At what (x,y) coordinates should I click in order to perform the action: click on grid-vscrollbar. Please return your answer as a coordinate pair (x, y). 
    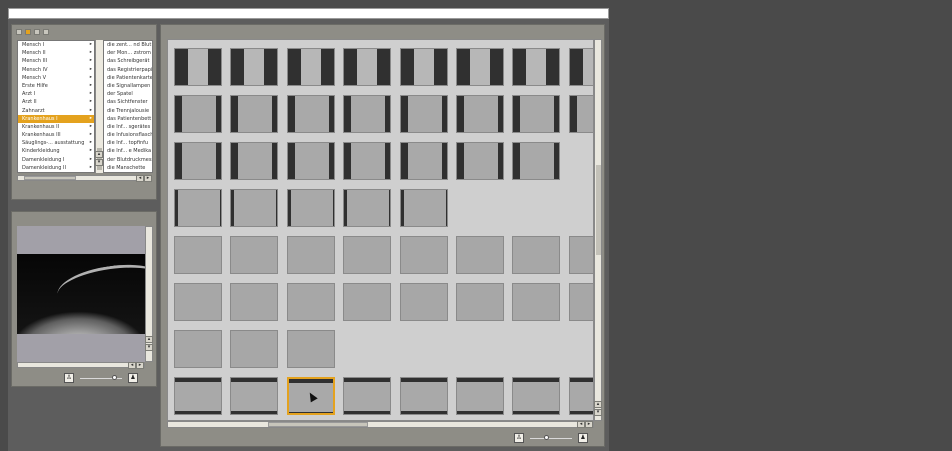
    Looking at the image, I should click on (598, 230).